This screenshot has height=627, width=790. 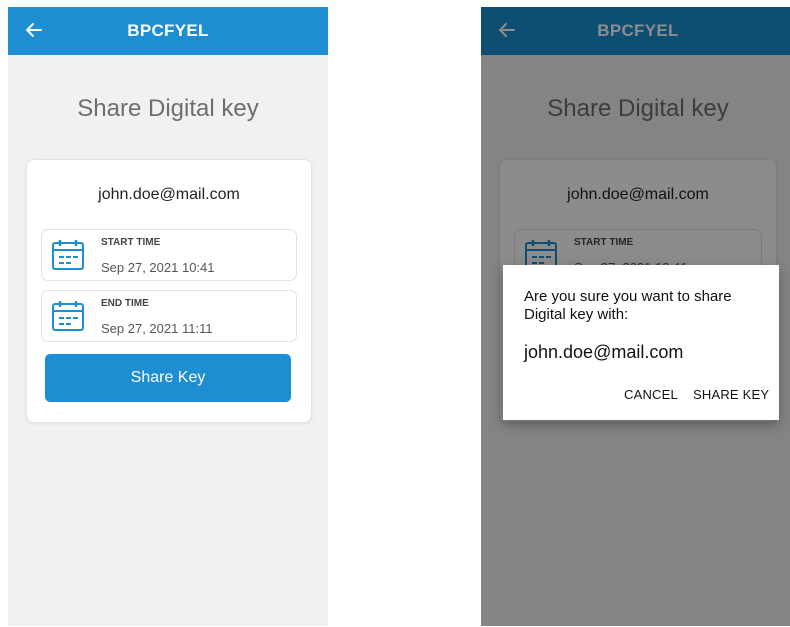 I want to click on app-bar: BPCFYEL, so click(x=168, y=31).